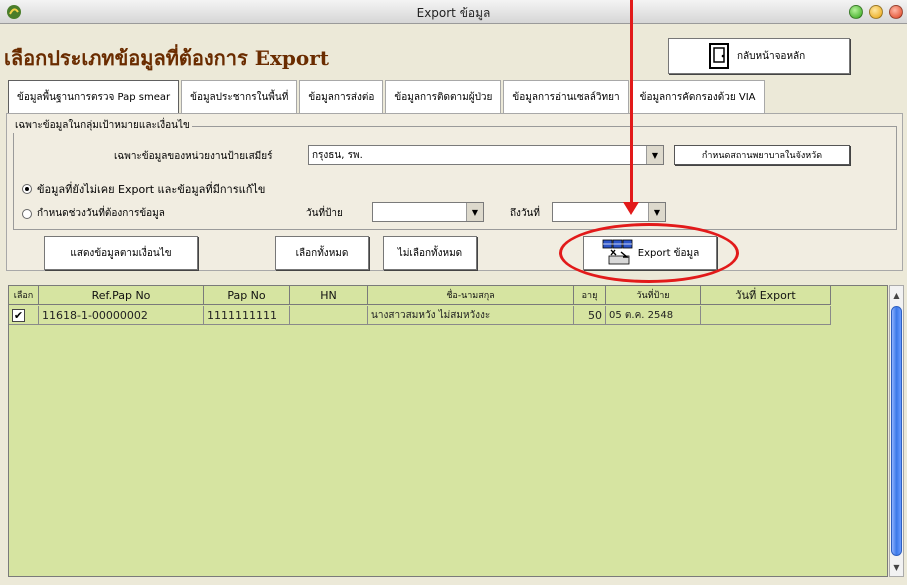 Image resolution: width=907 pixels, height=585 pixels. What do you see at coordinates (121, 253) in the screenshot?
I see `show-data-button: แสดงข้อมูลตามเงื่อนไข` at bounding box center [121, 253].